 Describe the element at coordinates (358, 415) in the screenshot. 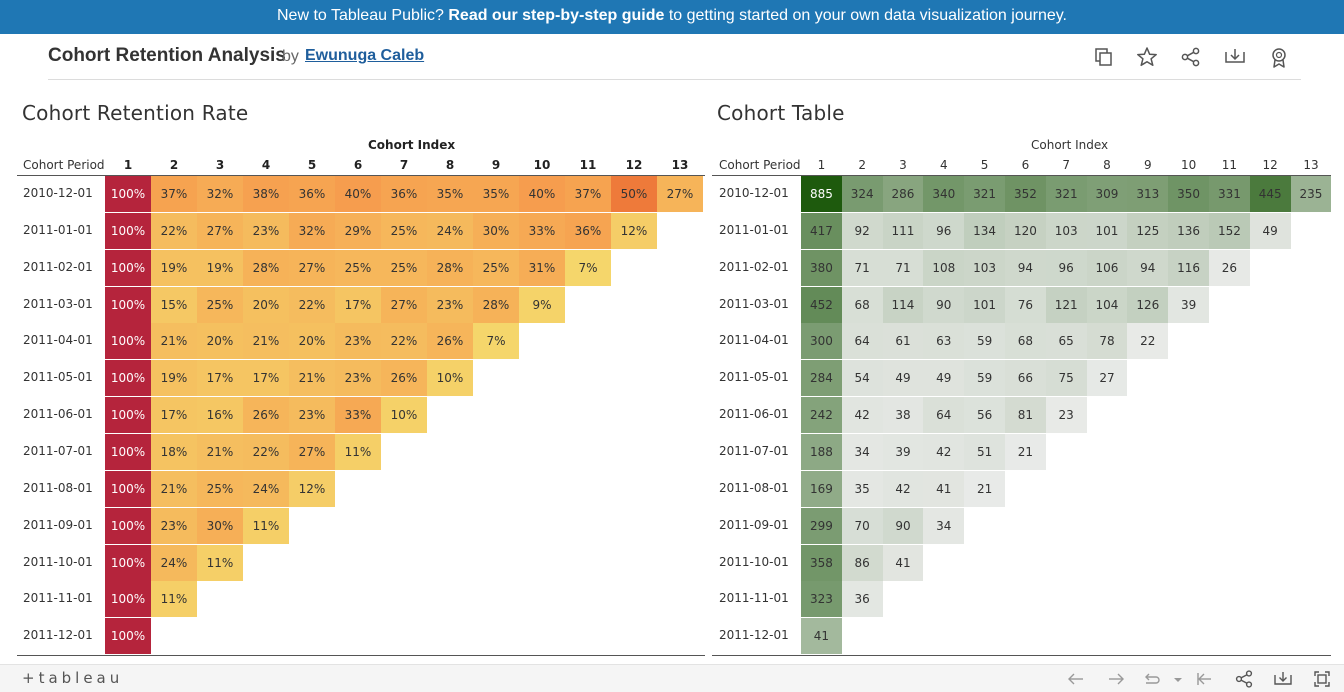

I see `retention-cell: 33%` at that location.